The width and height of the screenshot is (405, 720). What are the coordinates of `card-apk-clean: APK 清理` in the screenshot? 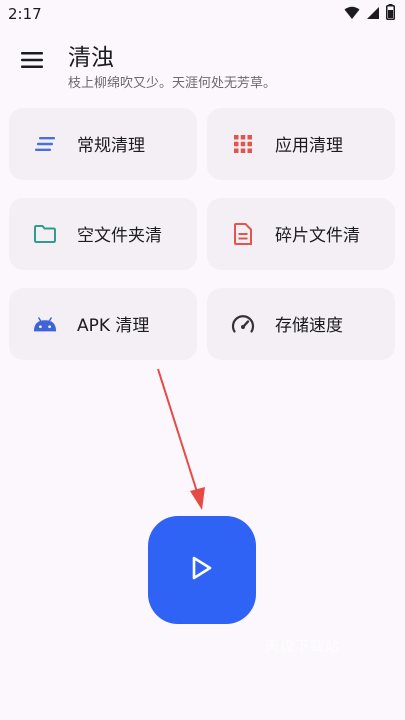 It's located at (103, 324).